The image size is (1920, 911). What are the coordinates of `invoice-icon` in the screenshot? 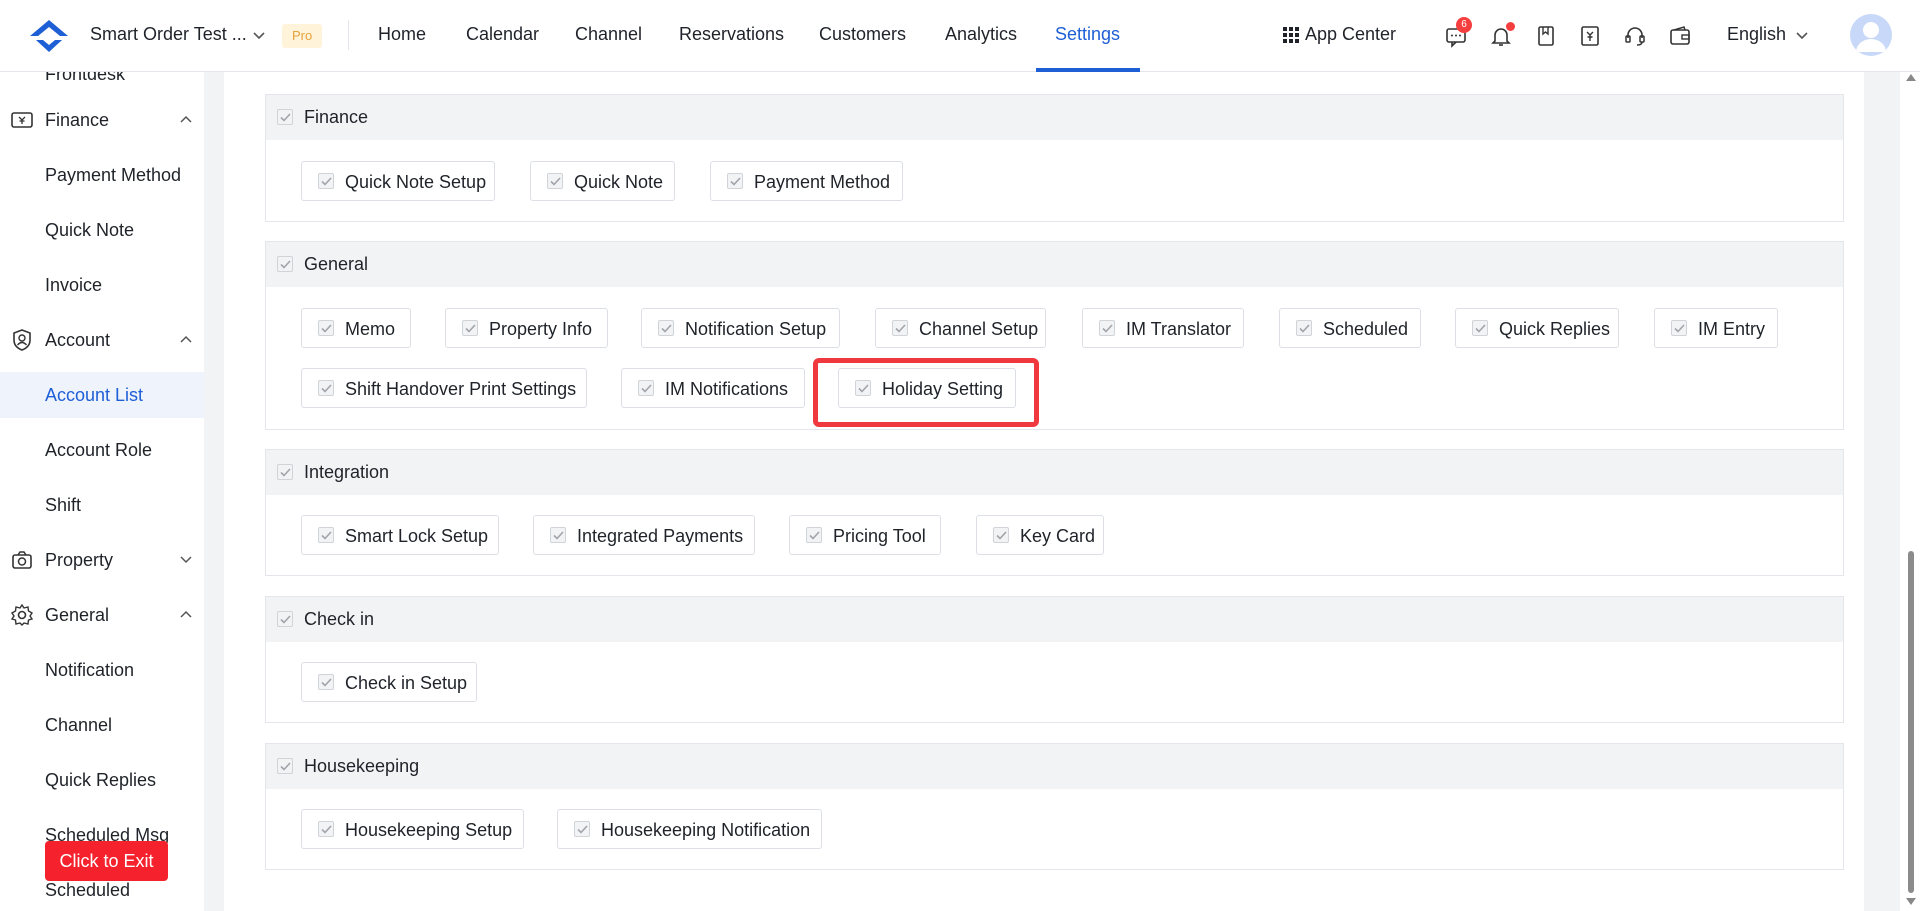 It's located at (1590, 36).